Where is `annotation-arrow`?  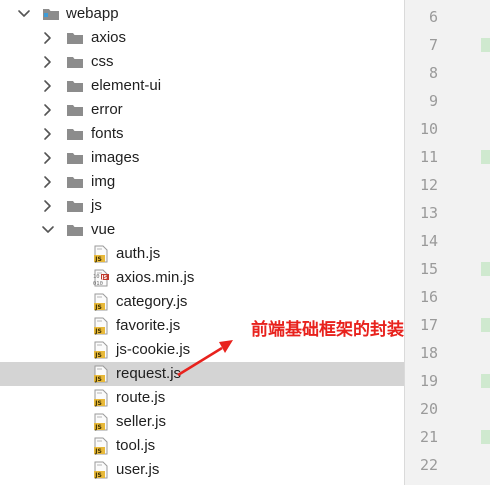 annotation-arrow is located at coordinates (205, 358).